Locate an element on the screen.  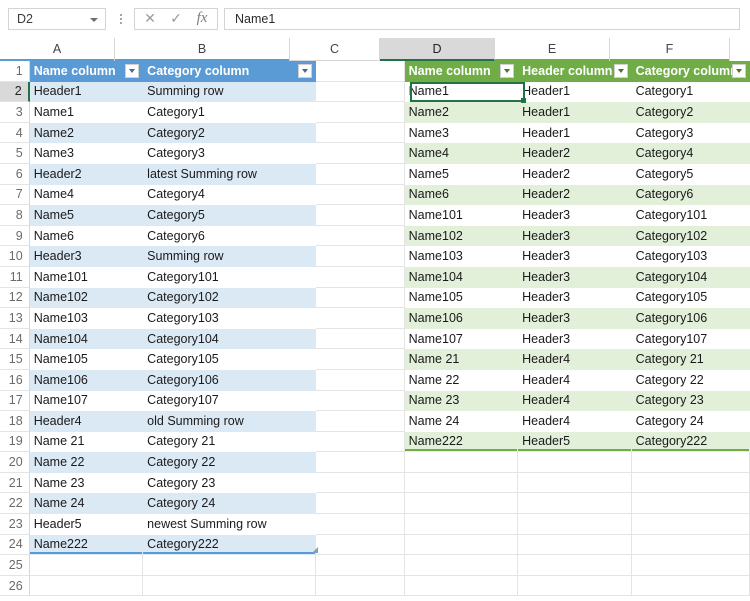
name-box: D2 is located at coordinates (57, 18).